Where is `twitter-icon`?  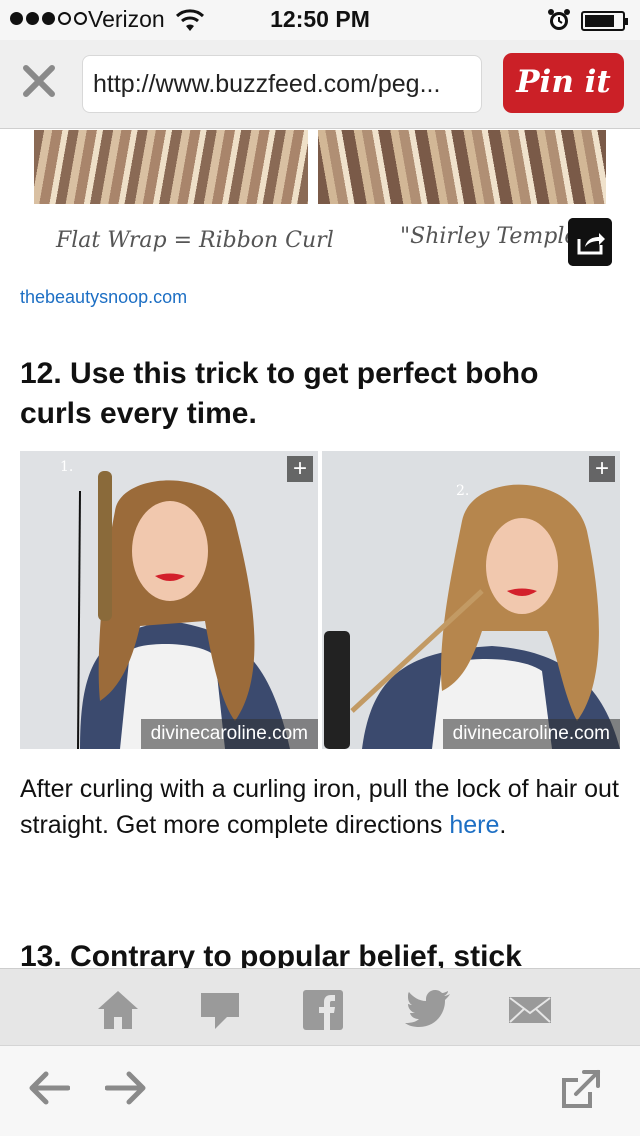
twitter-icon is located at coordinates (428, 1009).